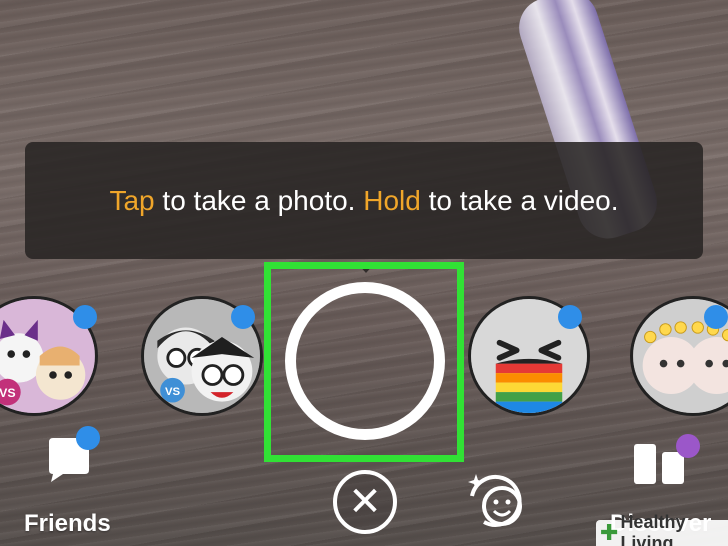  I want to click on close-icon: ✕, so click(365, 502).